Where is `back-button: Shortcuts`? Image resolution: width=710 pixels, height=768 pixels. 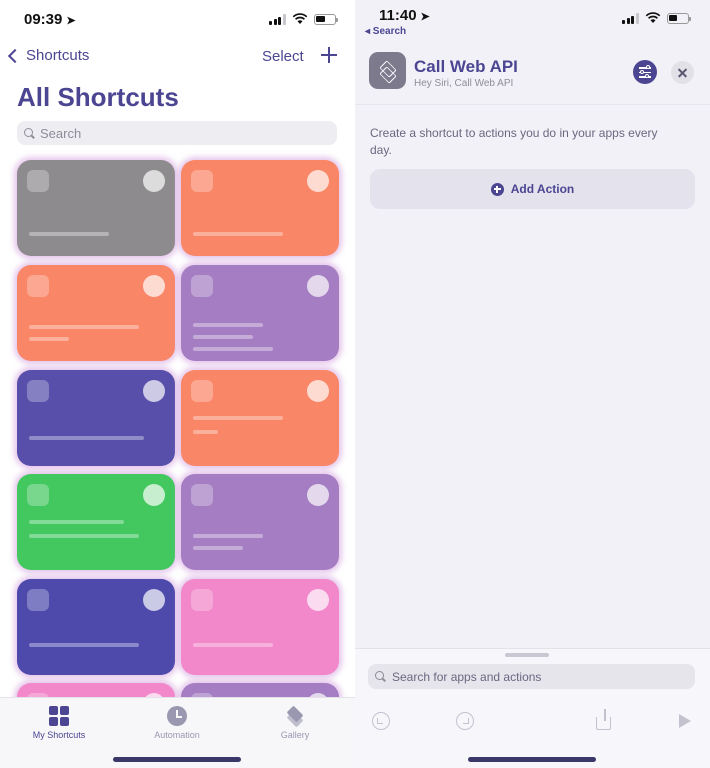 back-button: Shortcuts is located at coordinates (48, 55).